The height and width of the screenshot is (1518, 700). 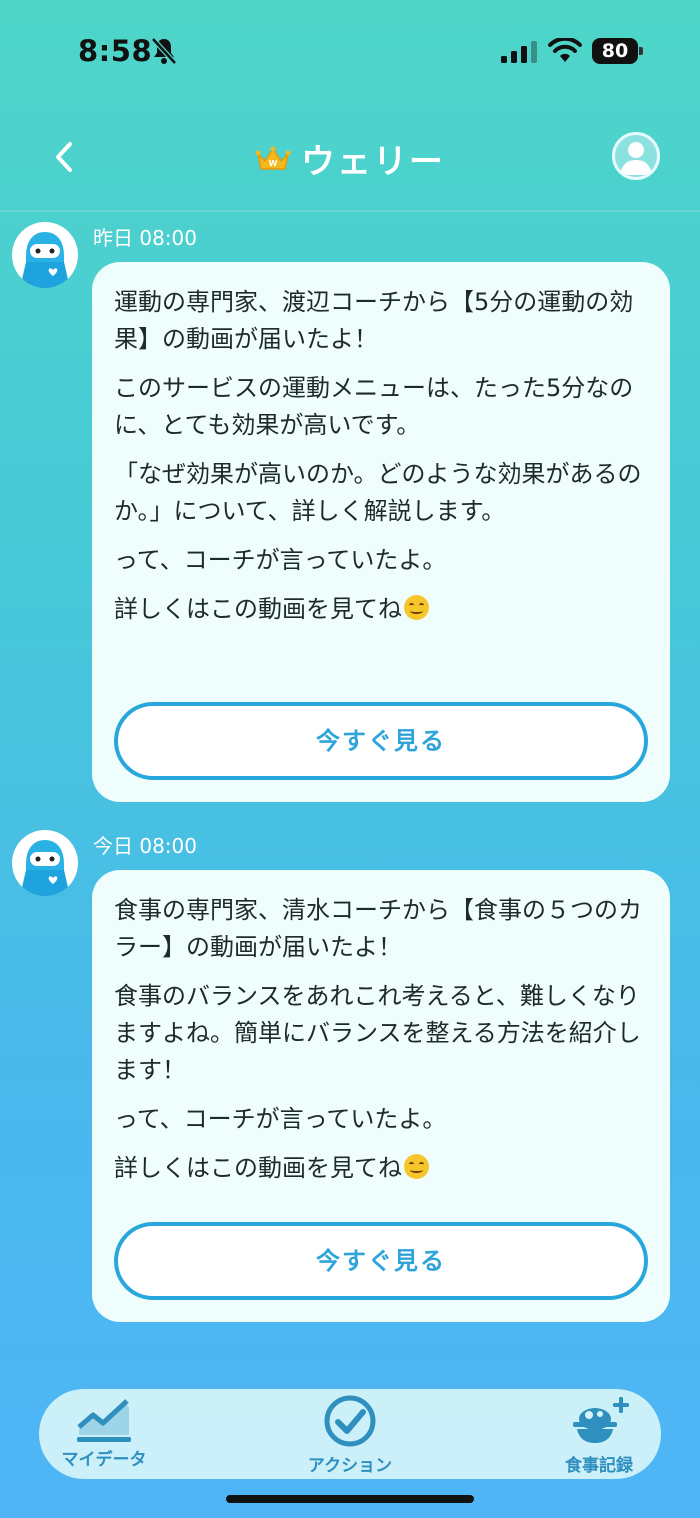 I want to click on nav-item-action: アクション, so click(x=350, y=1434).